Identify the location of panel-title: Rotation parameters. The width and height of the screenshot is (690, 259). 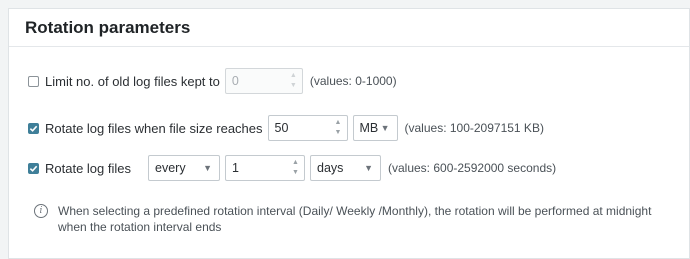
(108, 27).